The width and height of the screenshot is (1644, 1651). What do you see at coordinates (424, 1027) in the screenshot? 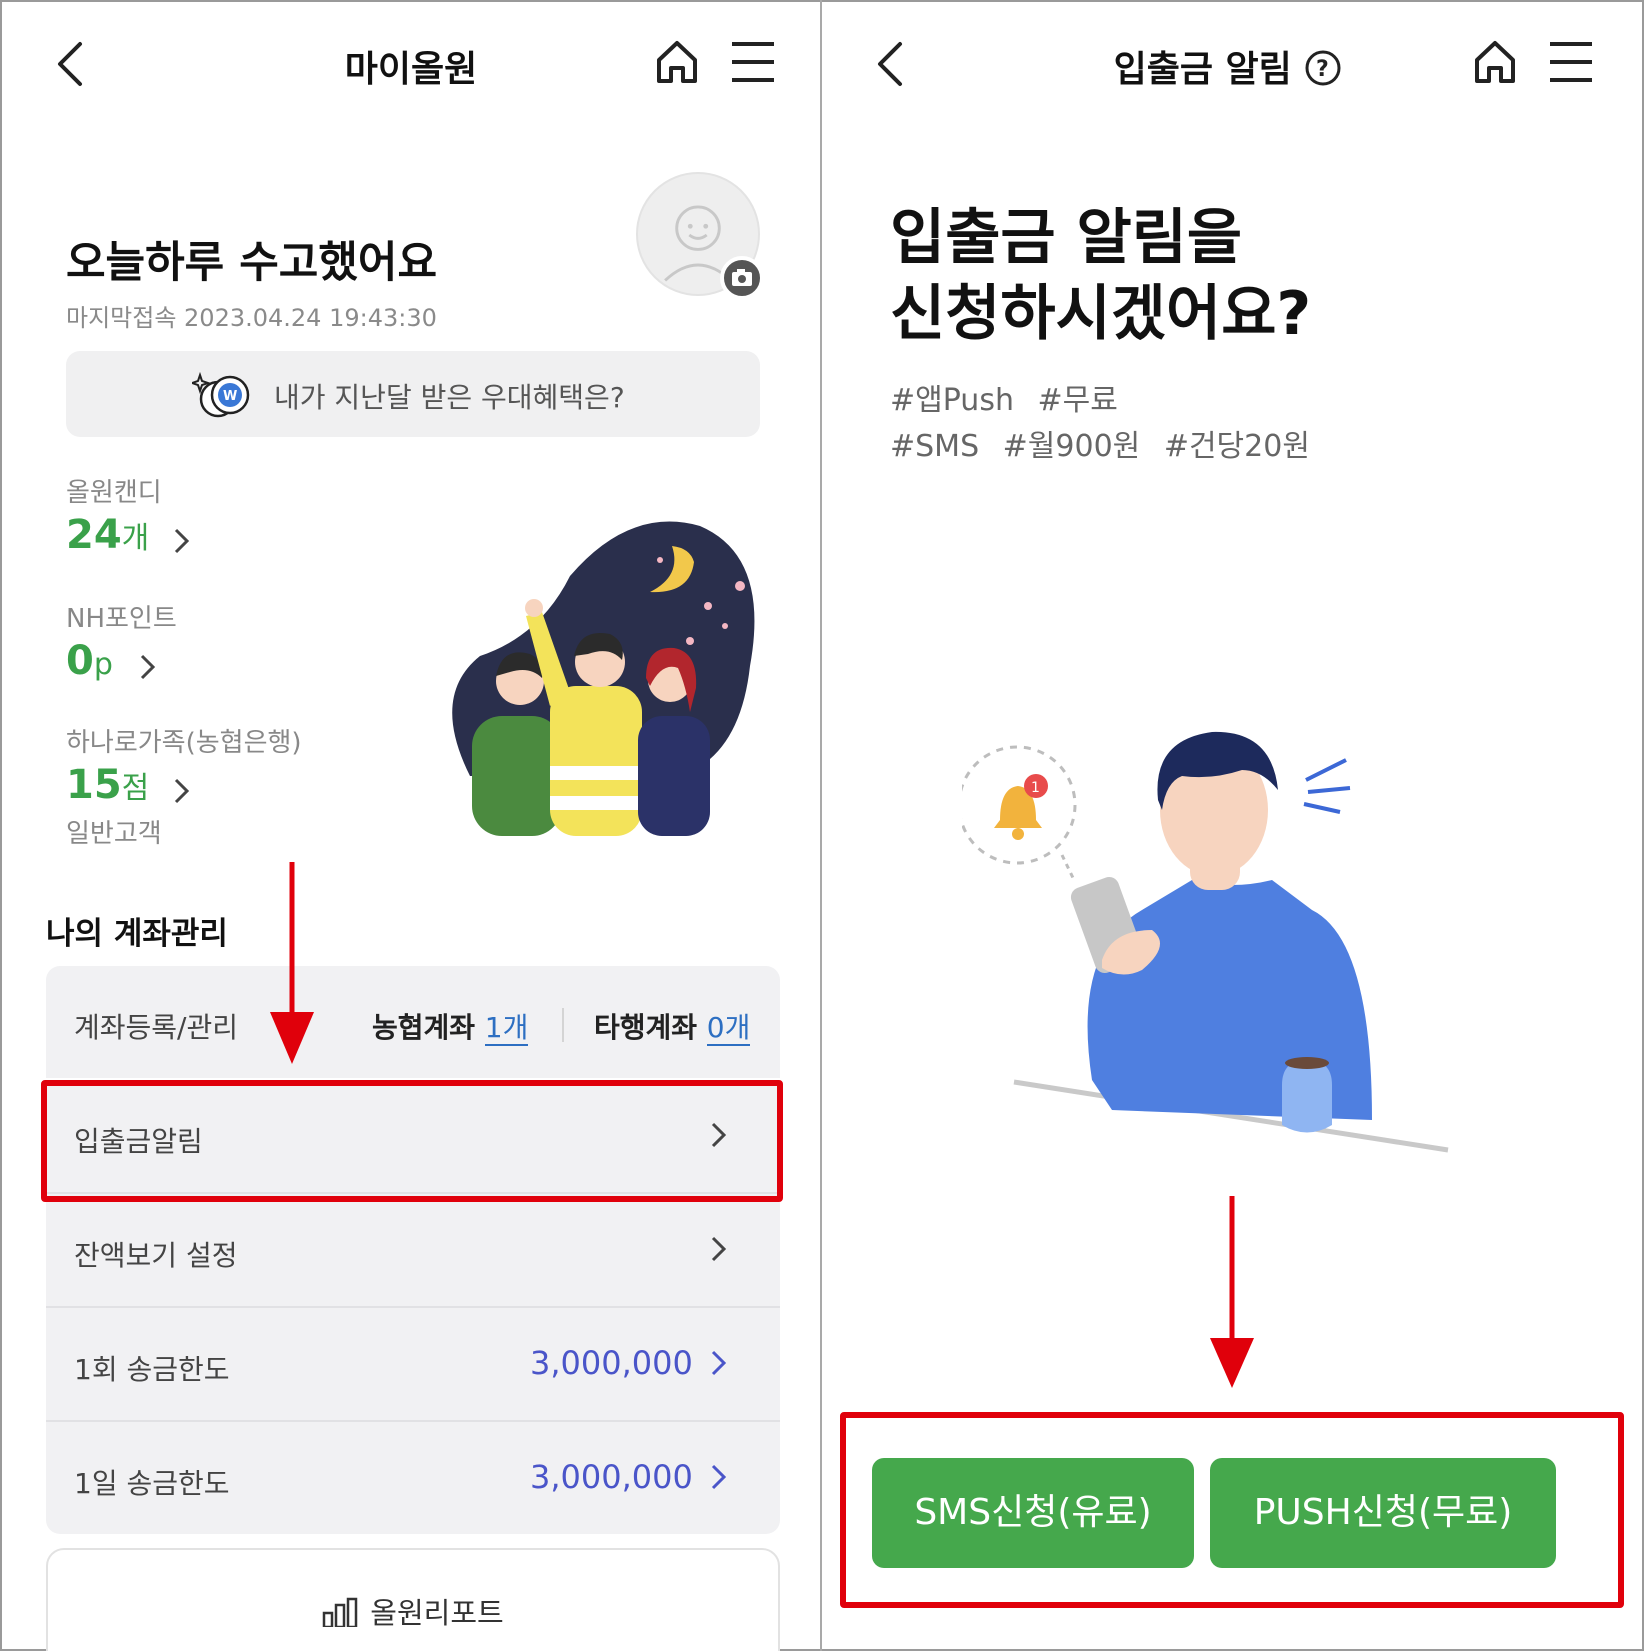
I see `nh-account-label: 농협계좌` at bounding box center [424, 1027].